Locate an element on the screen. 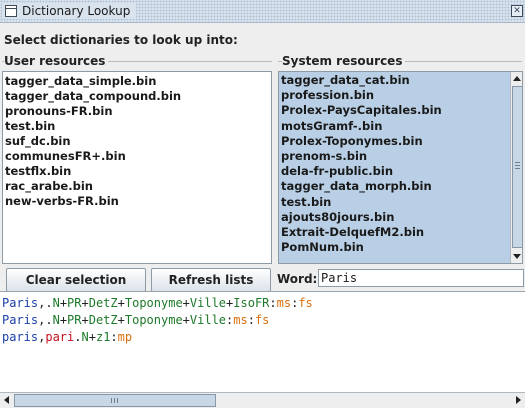 The image size is (525, 408). window-icon is located at coordinates (11, 11).